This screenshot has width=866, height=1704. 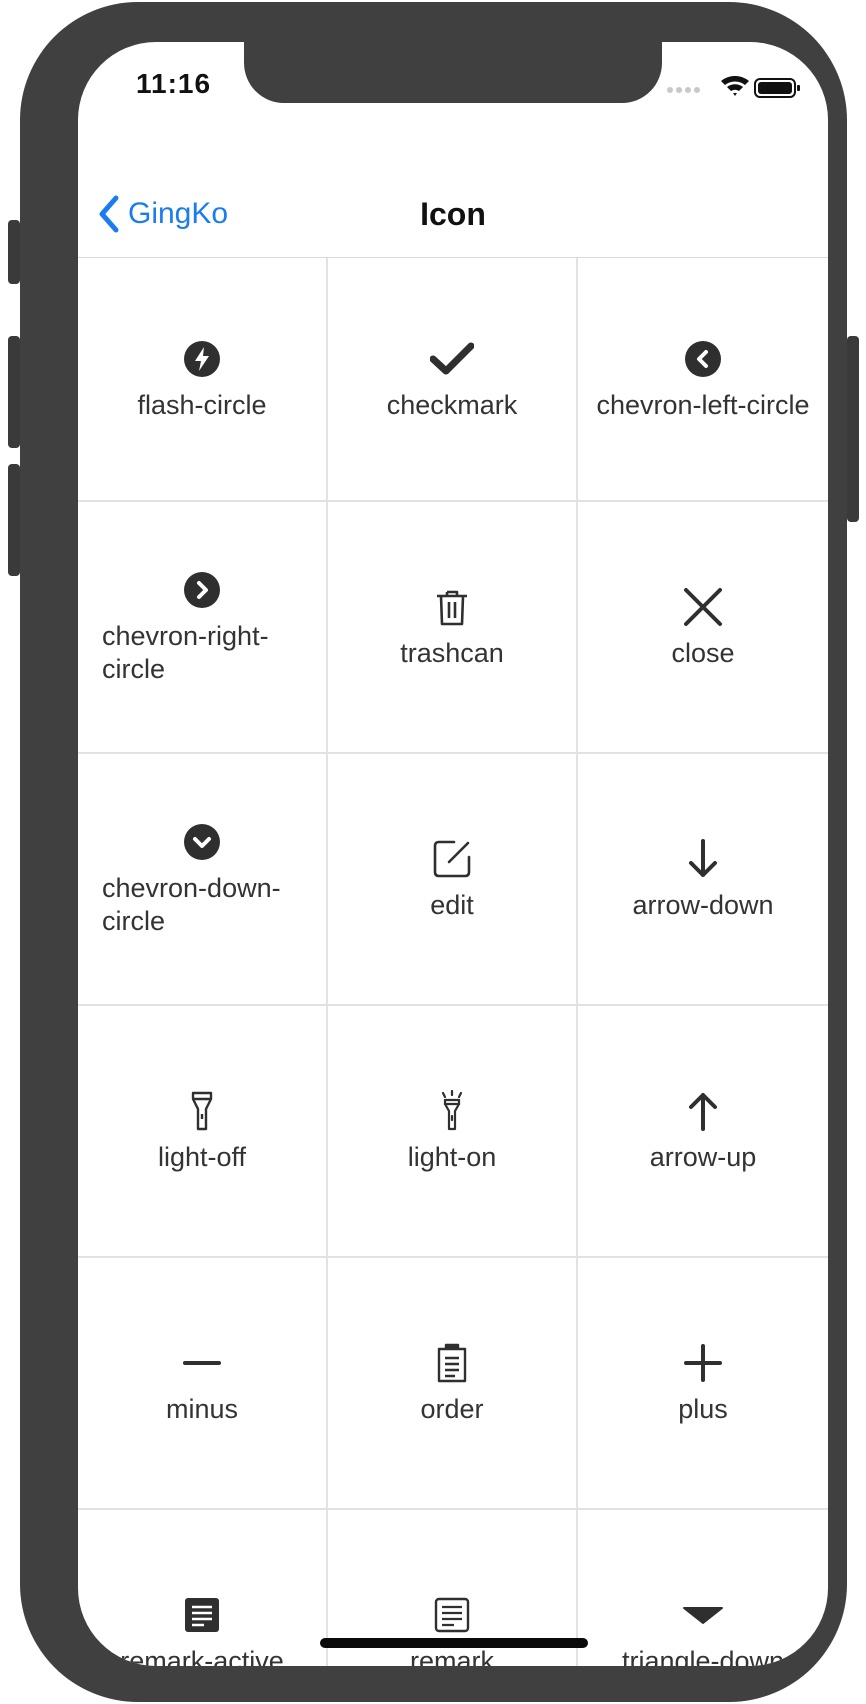 I want to click on trashcan-icon, so click(x=452, y=607).